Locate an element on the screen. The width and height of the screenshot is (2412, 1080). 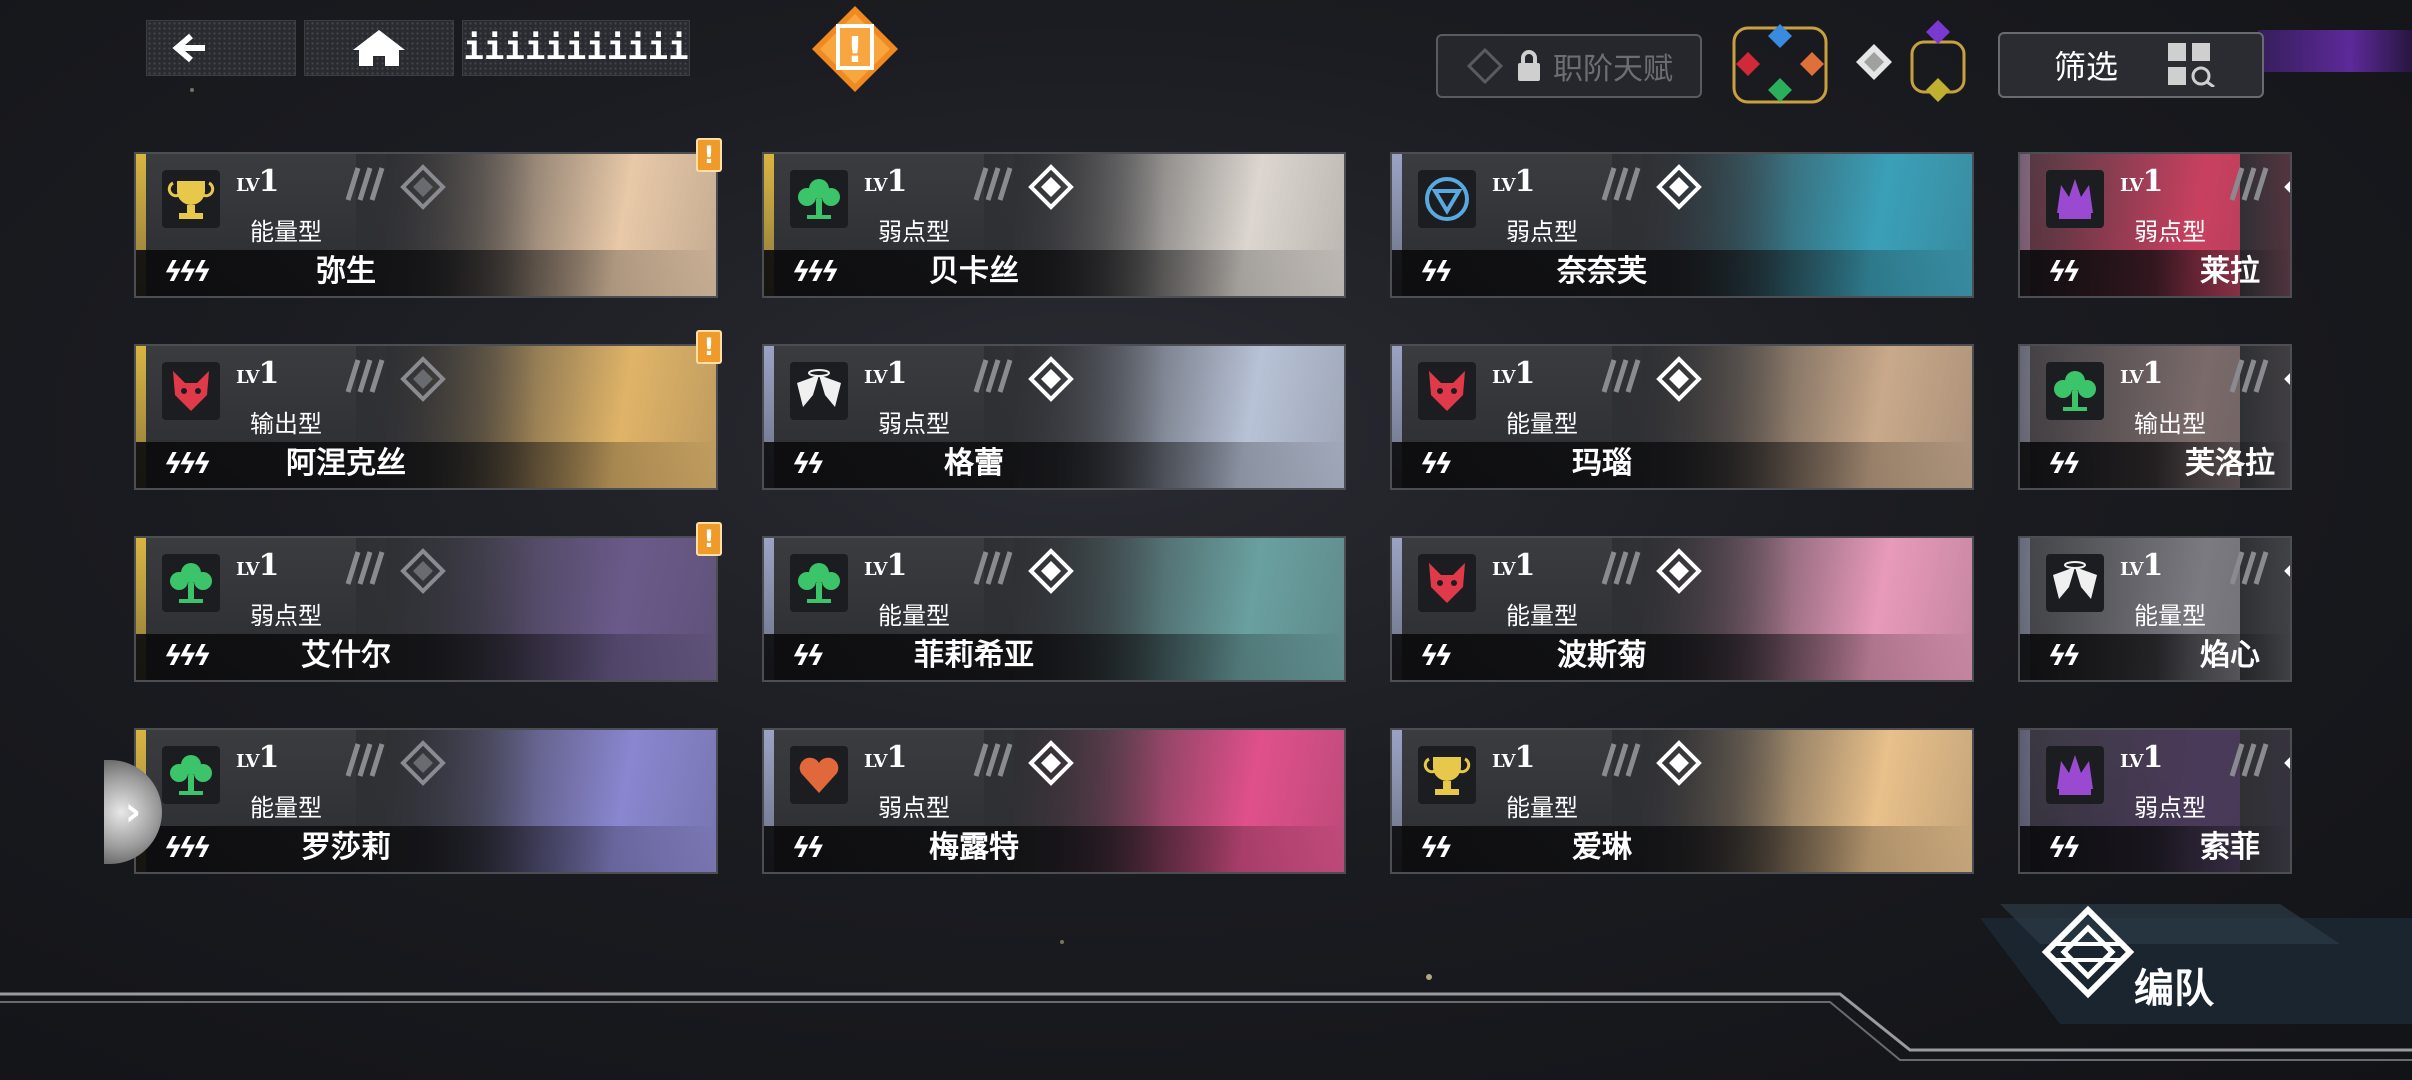
character-card: LV1 能量型 ϟϟϟ 罗莎莉 is located at coordinates (426, 801).